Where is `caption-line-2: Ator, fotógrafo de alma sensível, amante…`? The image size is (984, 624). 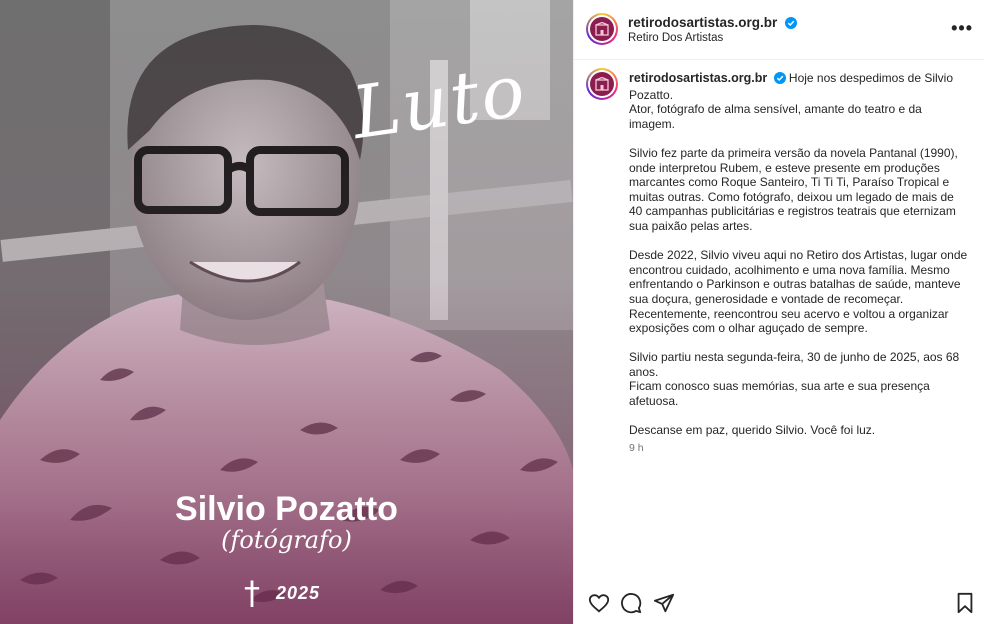 caption-line-2: Ator, fotógrafo de alma sensível, amante… is located at coordinates (775, 116).